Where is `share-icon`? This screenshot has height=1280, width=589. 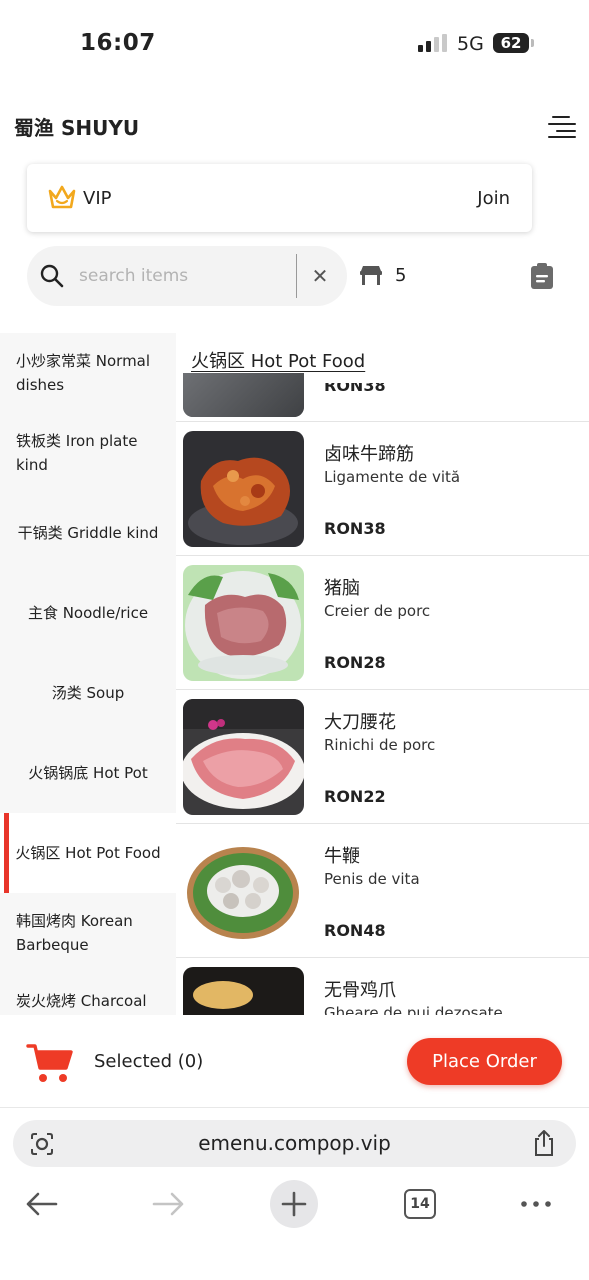 share-icon is located at coordinates (544, 1143).